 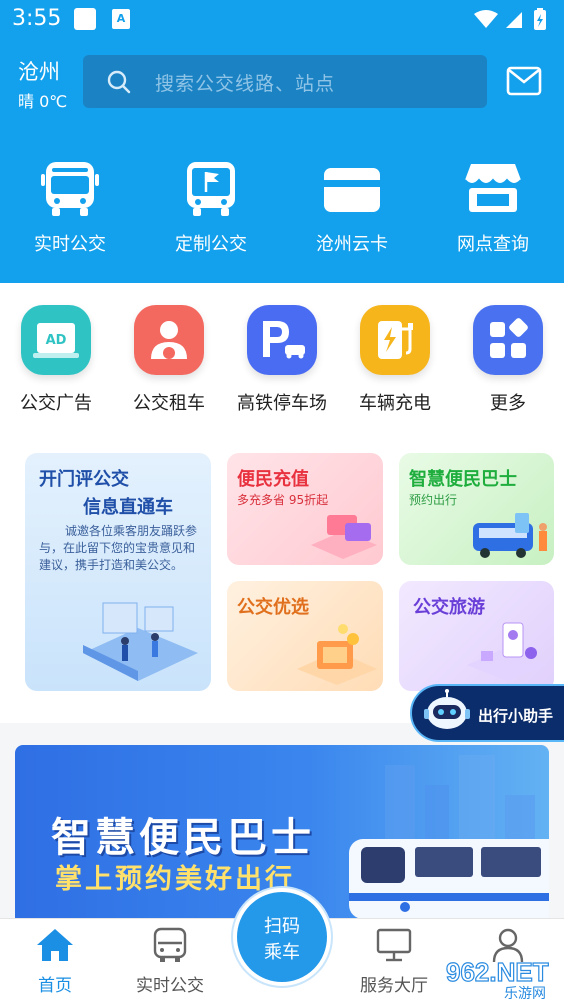 I want to click on top-nav-label: 定制公交, so click(x=211, y=244).